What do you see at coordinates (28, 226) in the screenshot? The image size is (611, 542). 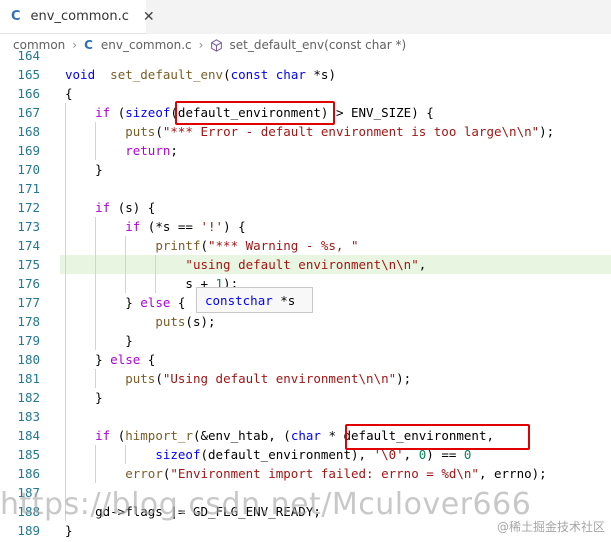 I see `line-number: 173` at bounding box center [28, 226].